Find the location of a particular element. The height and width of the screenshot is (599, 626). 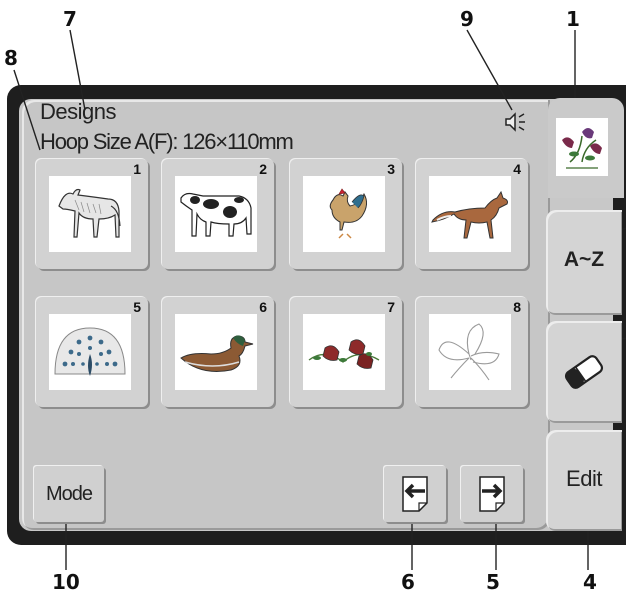

design-button-2: 2 is located at coordinates (218, 214).